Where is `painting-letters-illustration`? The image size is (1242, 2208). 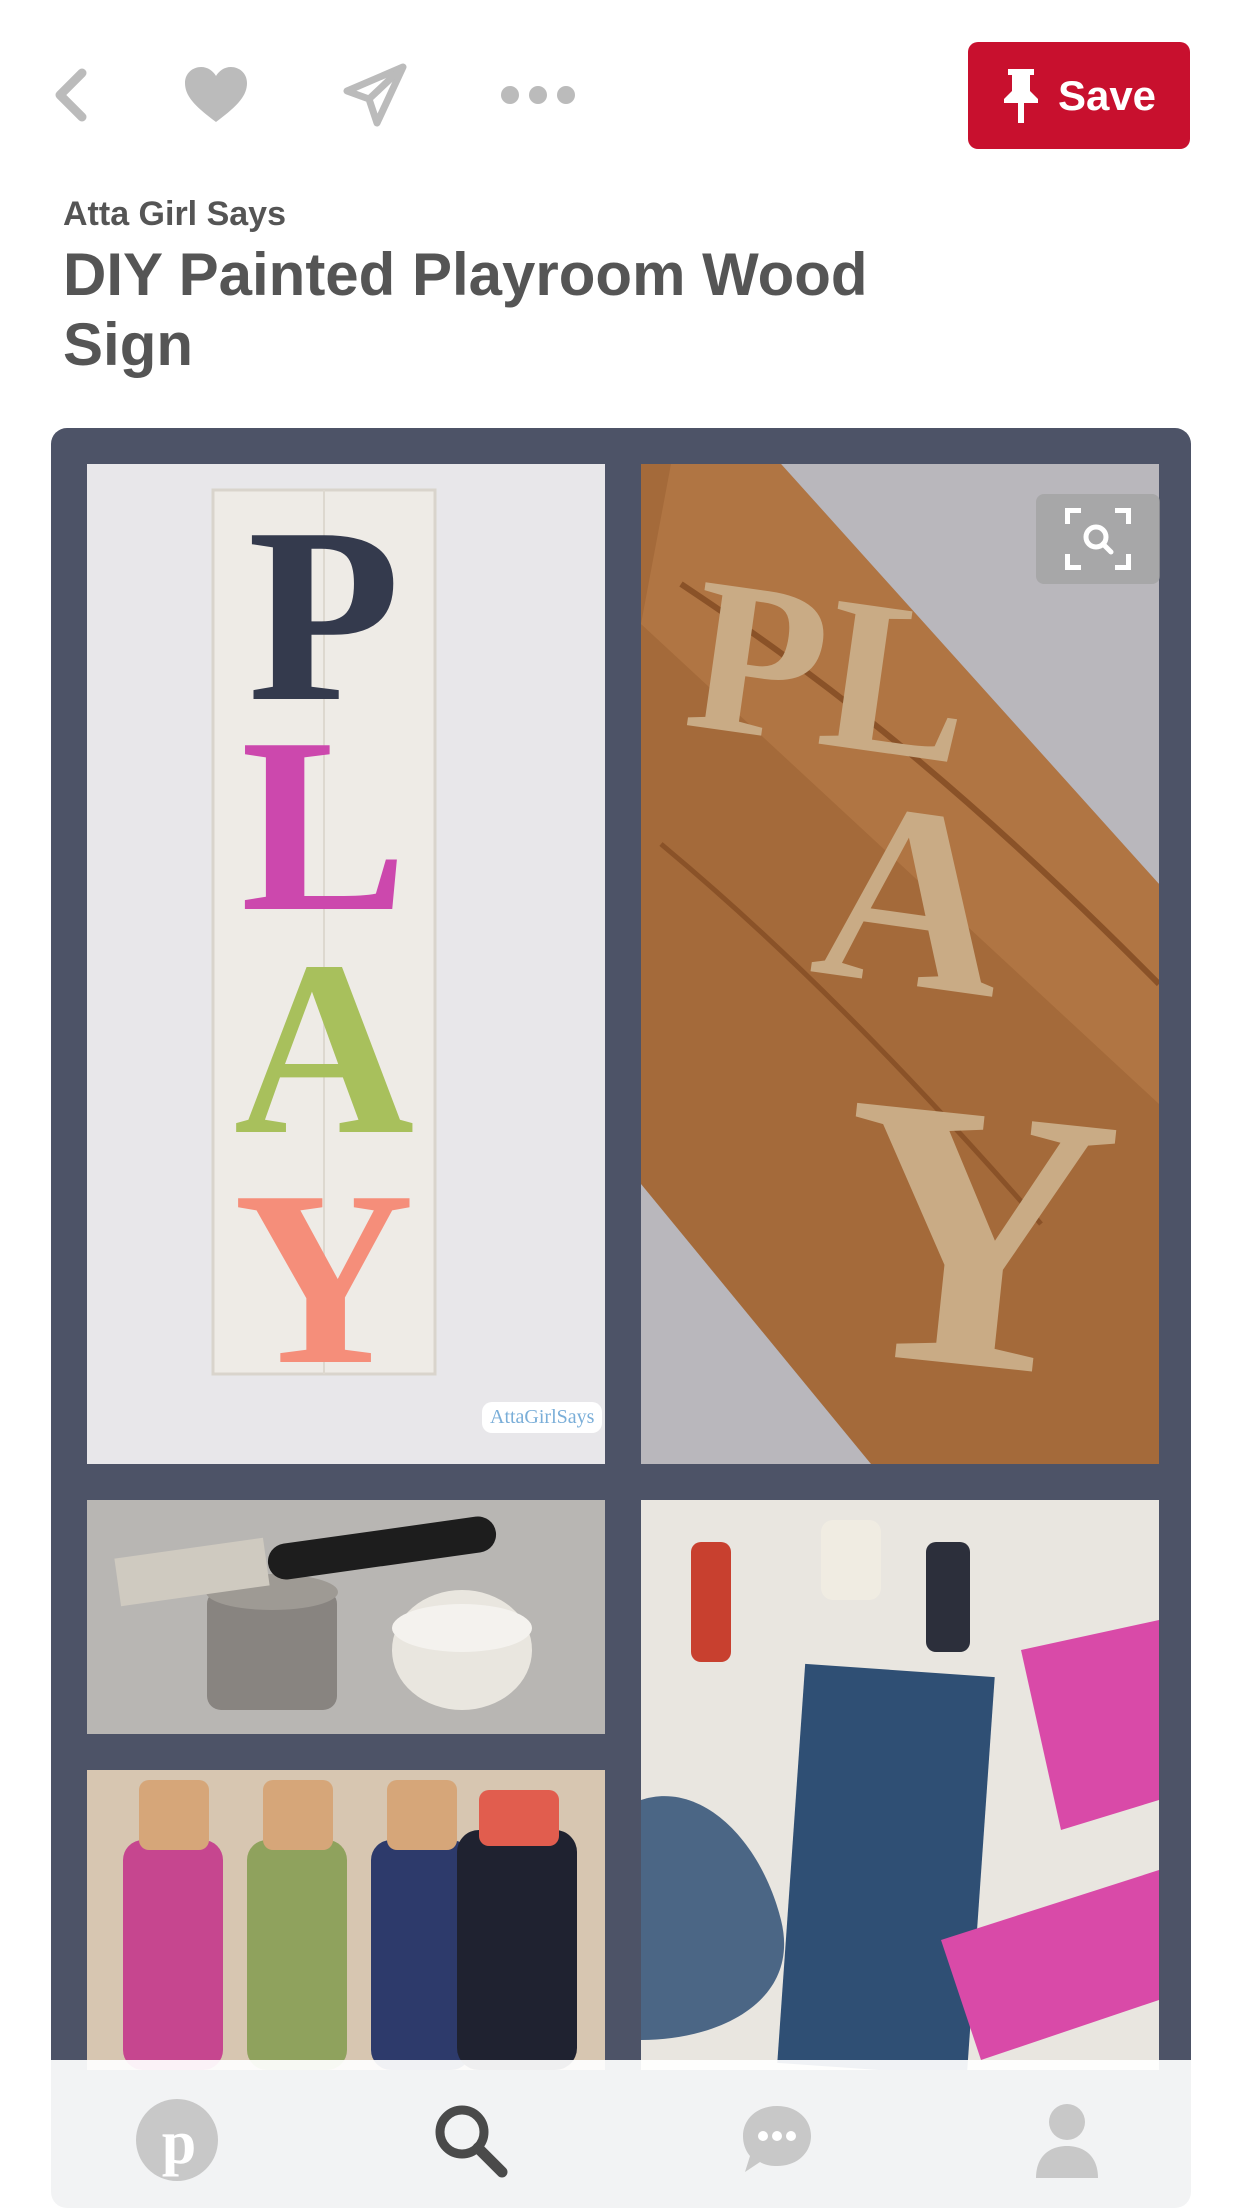
painting-letters-illustration is located at coordinates (900, 1795).